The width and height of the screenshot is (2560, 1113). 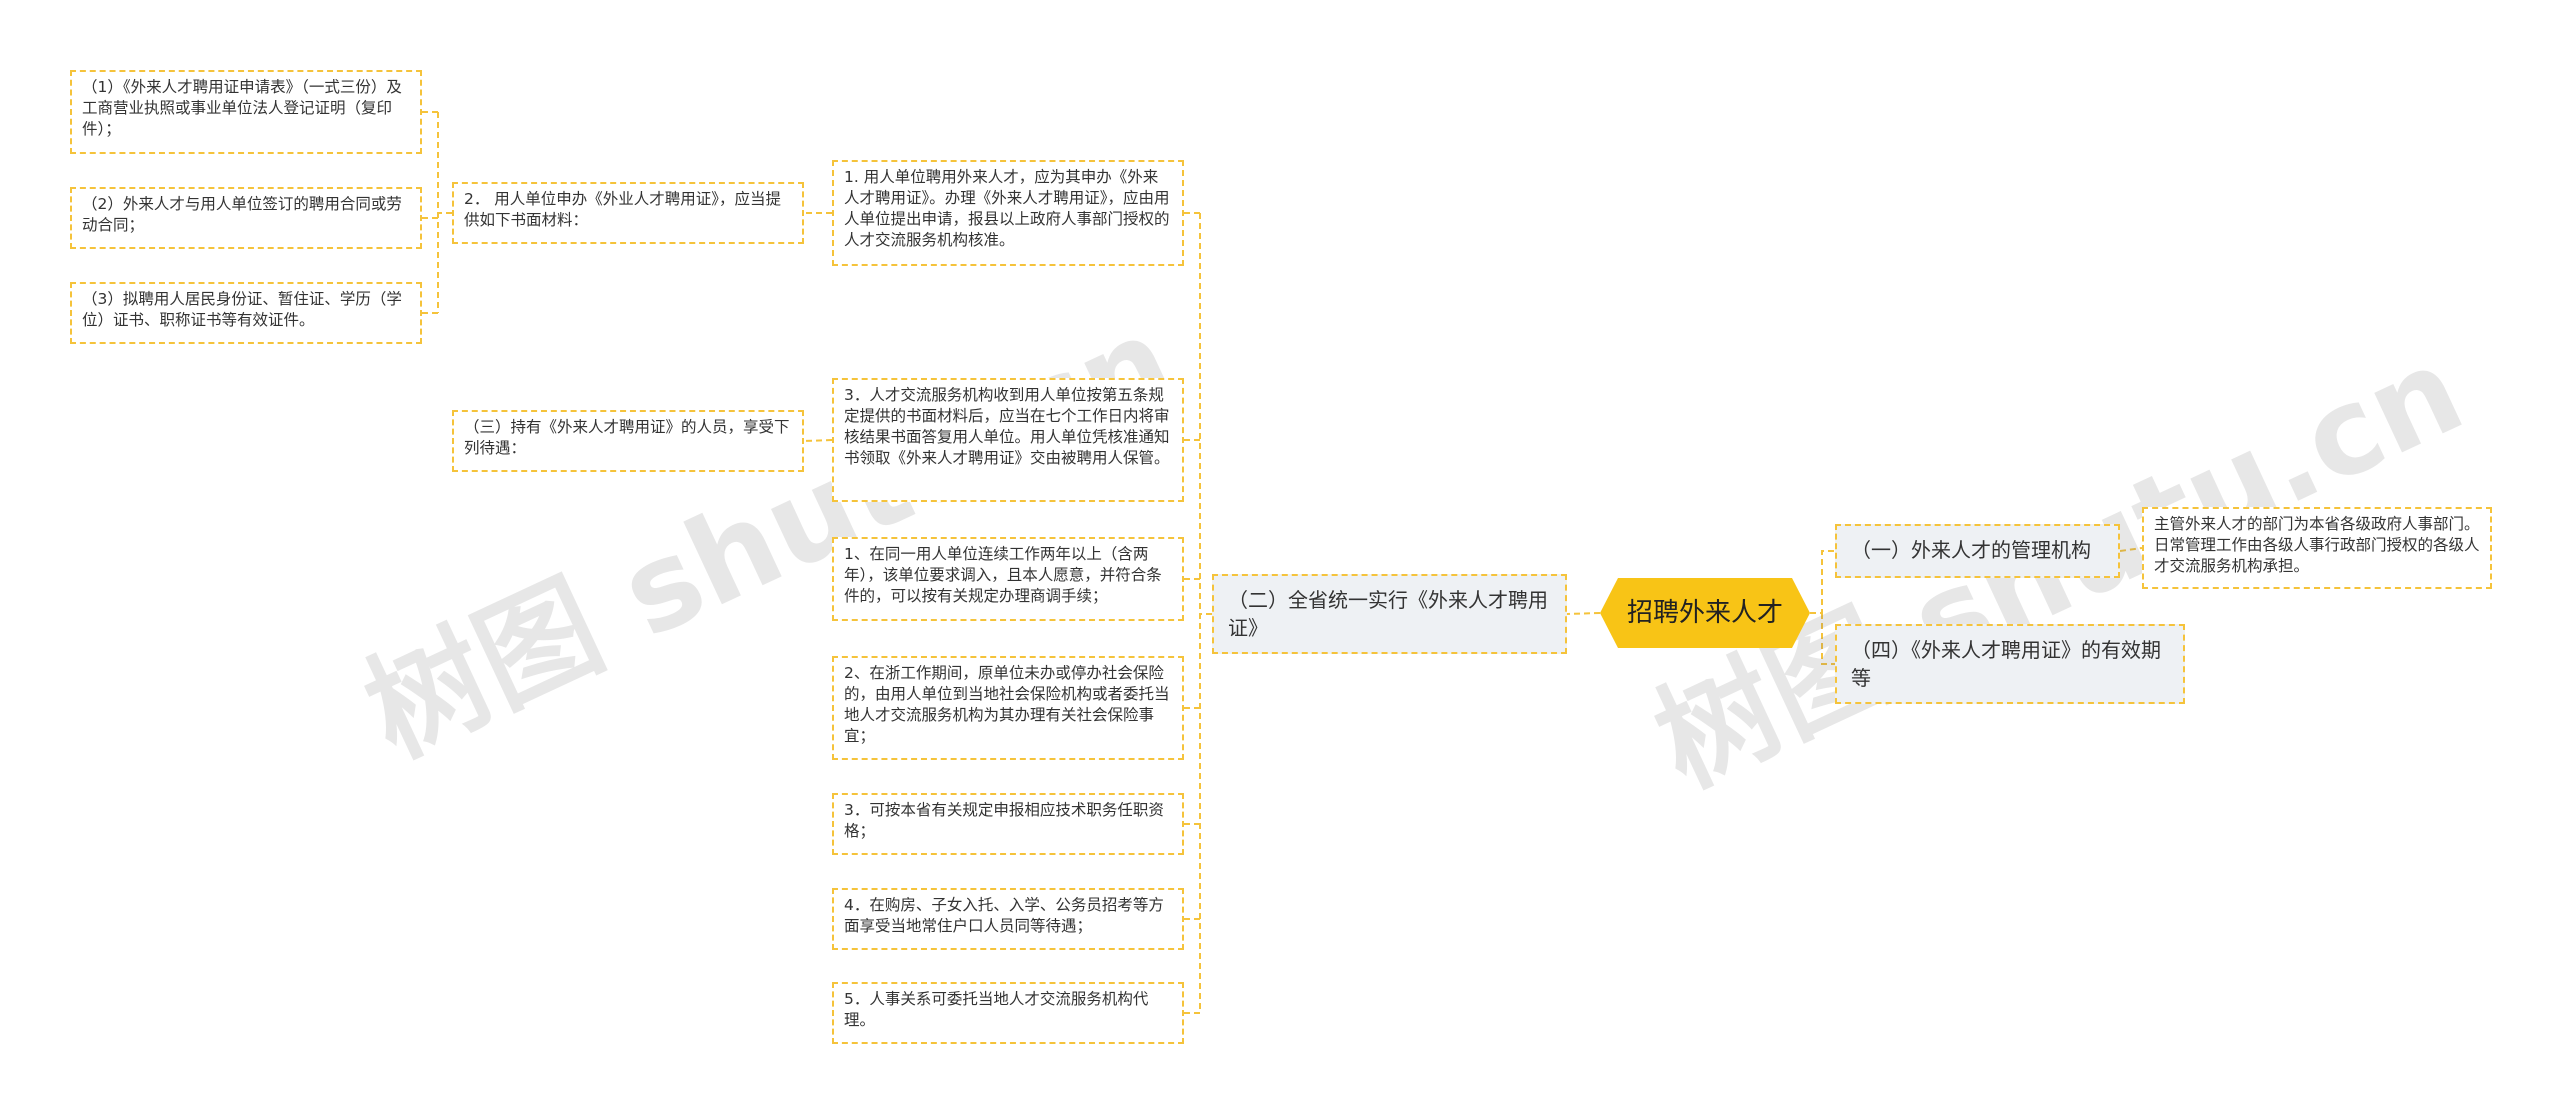 What do you see at coordinates (242, 309) in the screenshot?
I see `node-material-3-label: （3）拟聘用人居民身份证、暂住证、学历（学位）证书、职称证书等有效证件。` at bounding box center [242, 309].